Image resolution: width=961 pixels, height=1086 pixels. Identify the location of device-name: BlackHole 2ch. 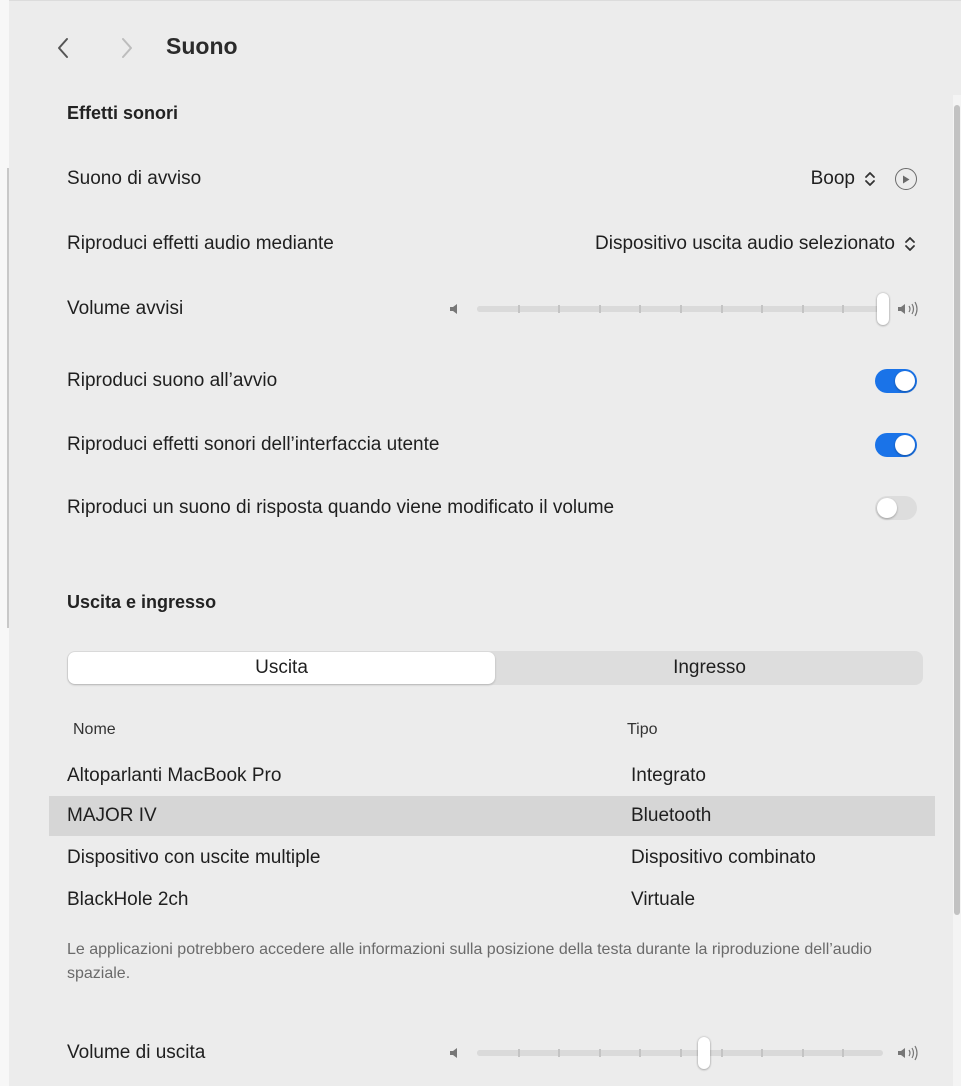
(128, 899).